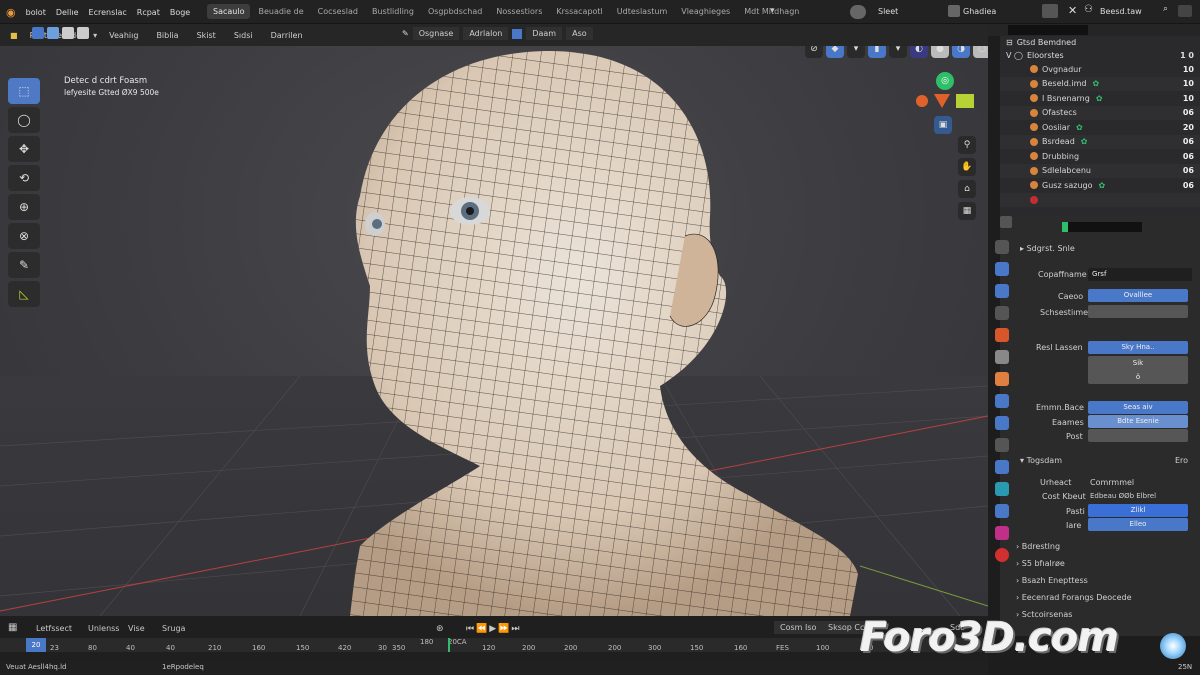 The image size is (1200, 675). What do you see at coordinates (965, 101) in the screenshot?
I see `gizmo-view-icon` at bounding box center [965, 101].